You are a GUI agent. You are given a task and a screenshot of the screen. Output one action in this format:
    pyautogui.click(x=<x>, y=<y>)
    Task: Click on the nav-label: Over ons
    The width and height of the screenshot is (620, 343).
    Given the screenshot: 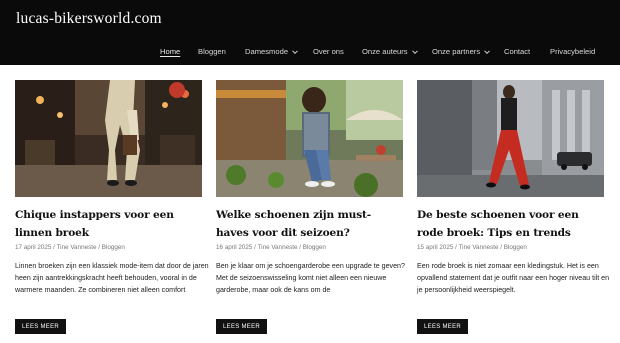 What is the action you would take?
    pyautogui.click(x=328, y=51)
    